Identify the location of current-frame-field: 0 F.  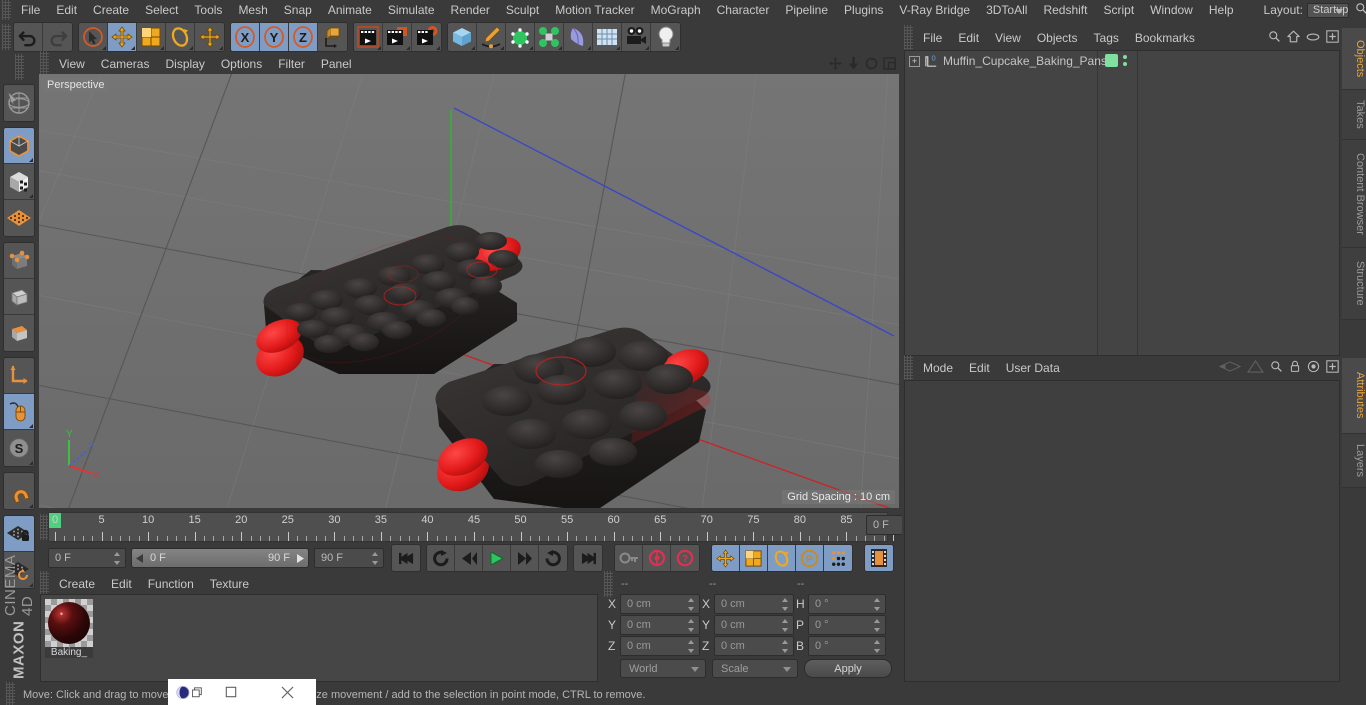
(87, 558).